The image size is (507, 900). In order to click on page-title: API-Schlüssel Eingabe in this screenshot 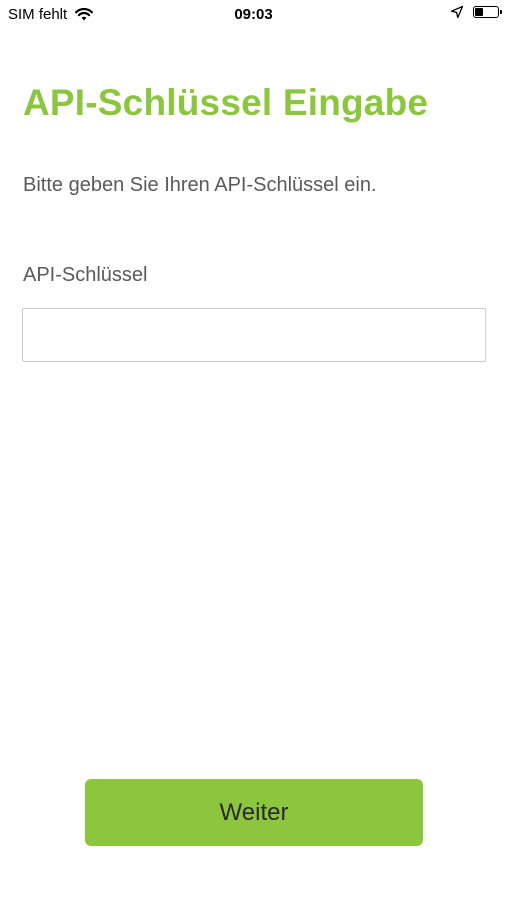, I will do `click(226, 102)`.